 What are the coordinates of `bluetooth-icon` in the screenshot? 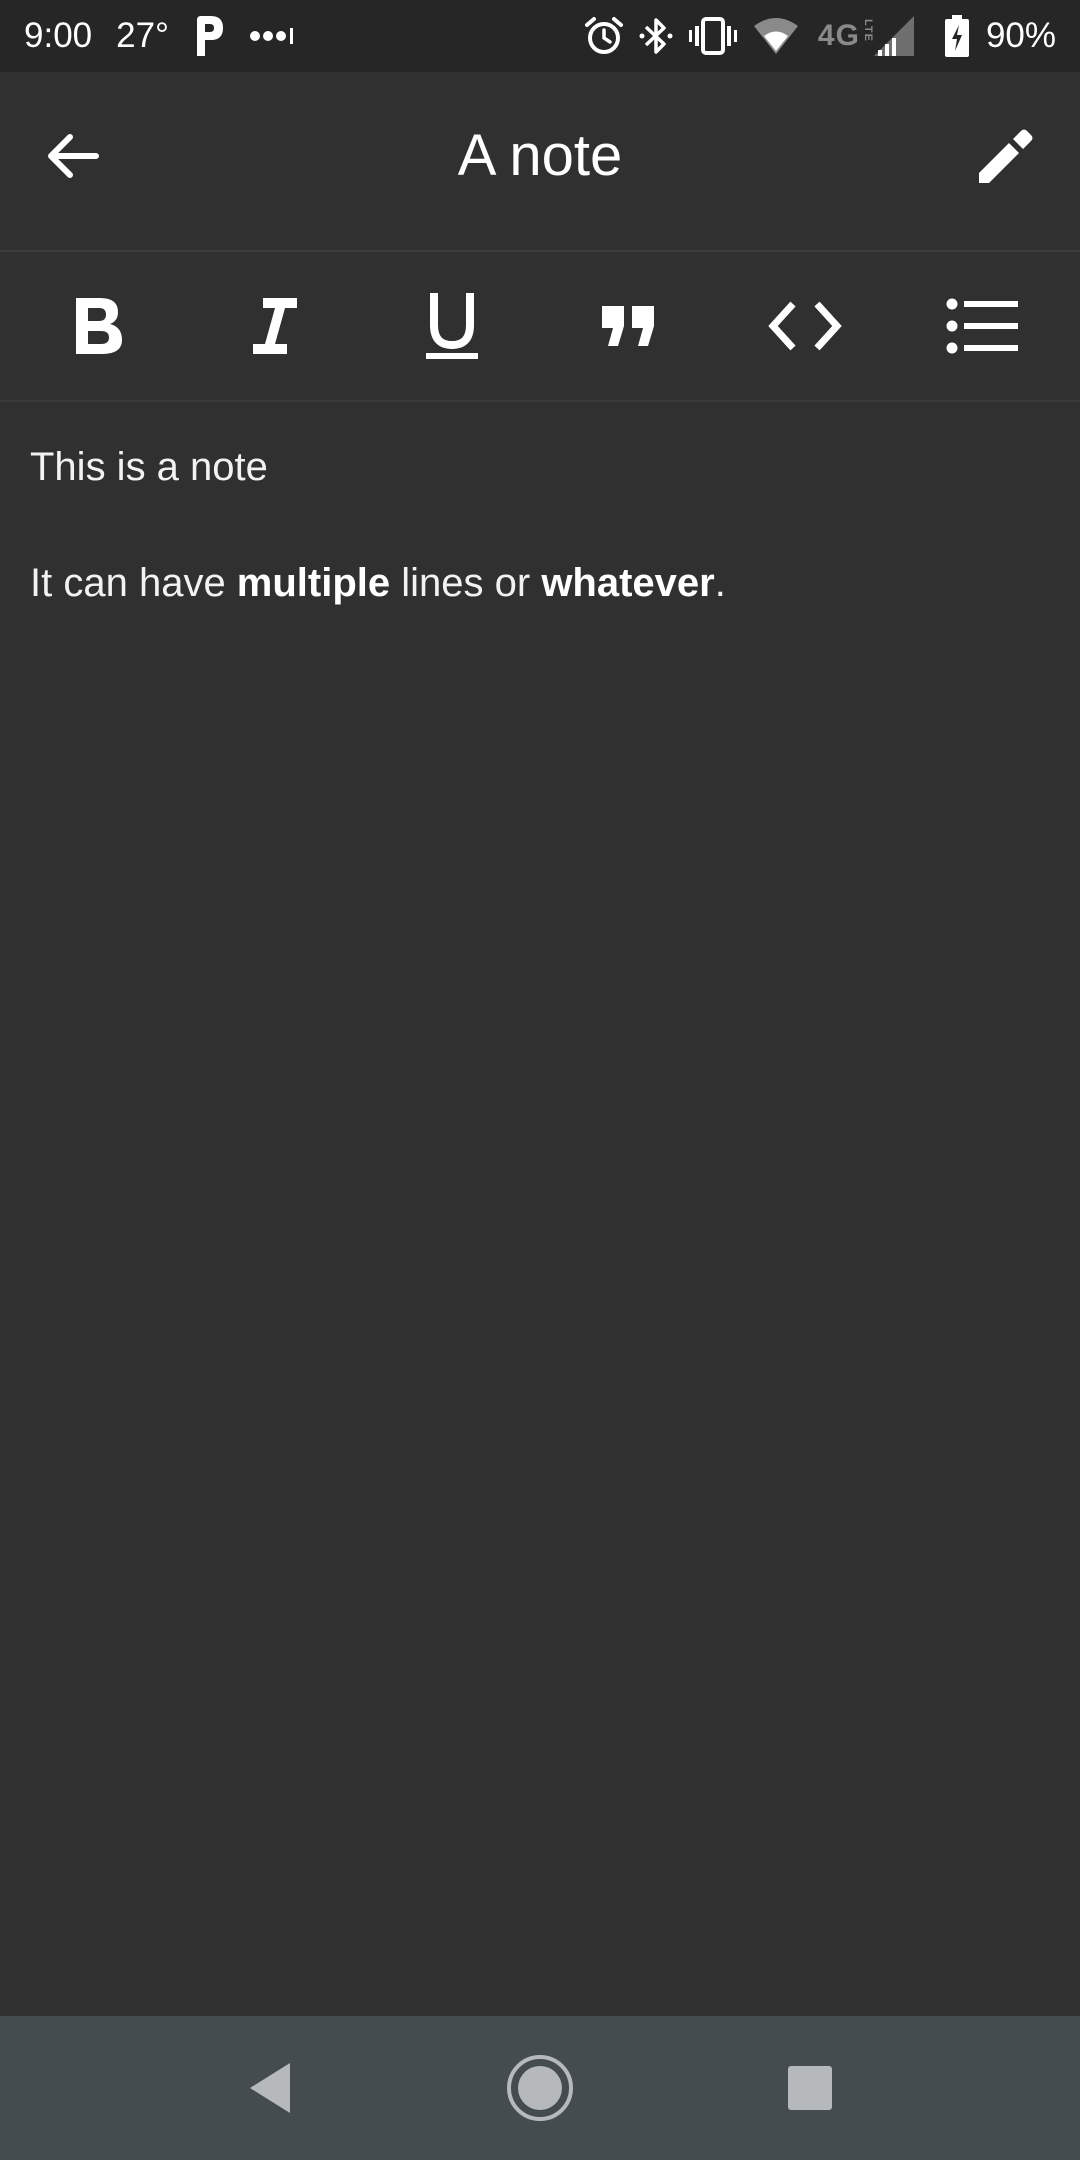 It's located at (656, 36).